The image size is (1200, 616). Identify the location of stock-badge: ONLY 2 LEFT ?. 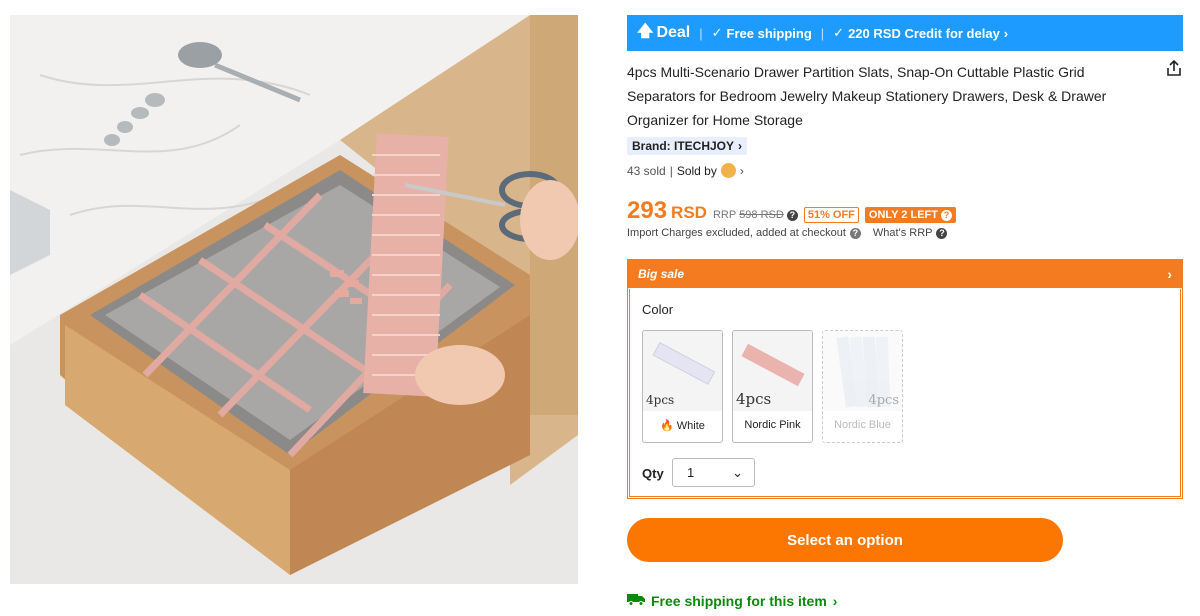
(910, 215).